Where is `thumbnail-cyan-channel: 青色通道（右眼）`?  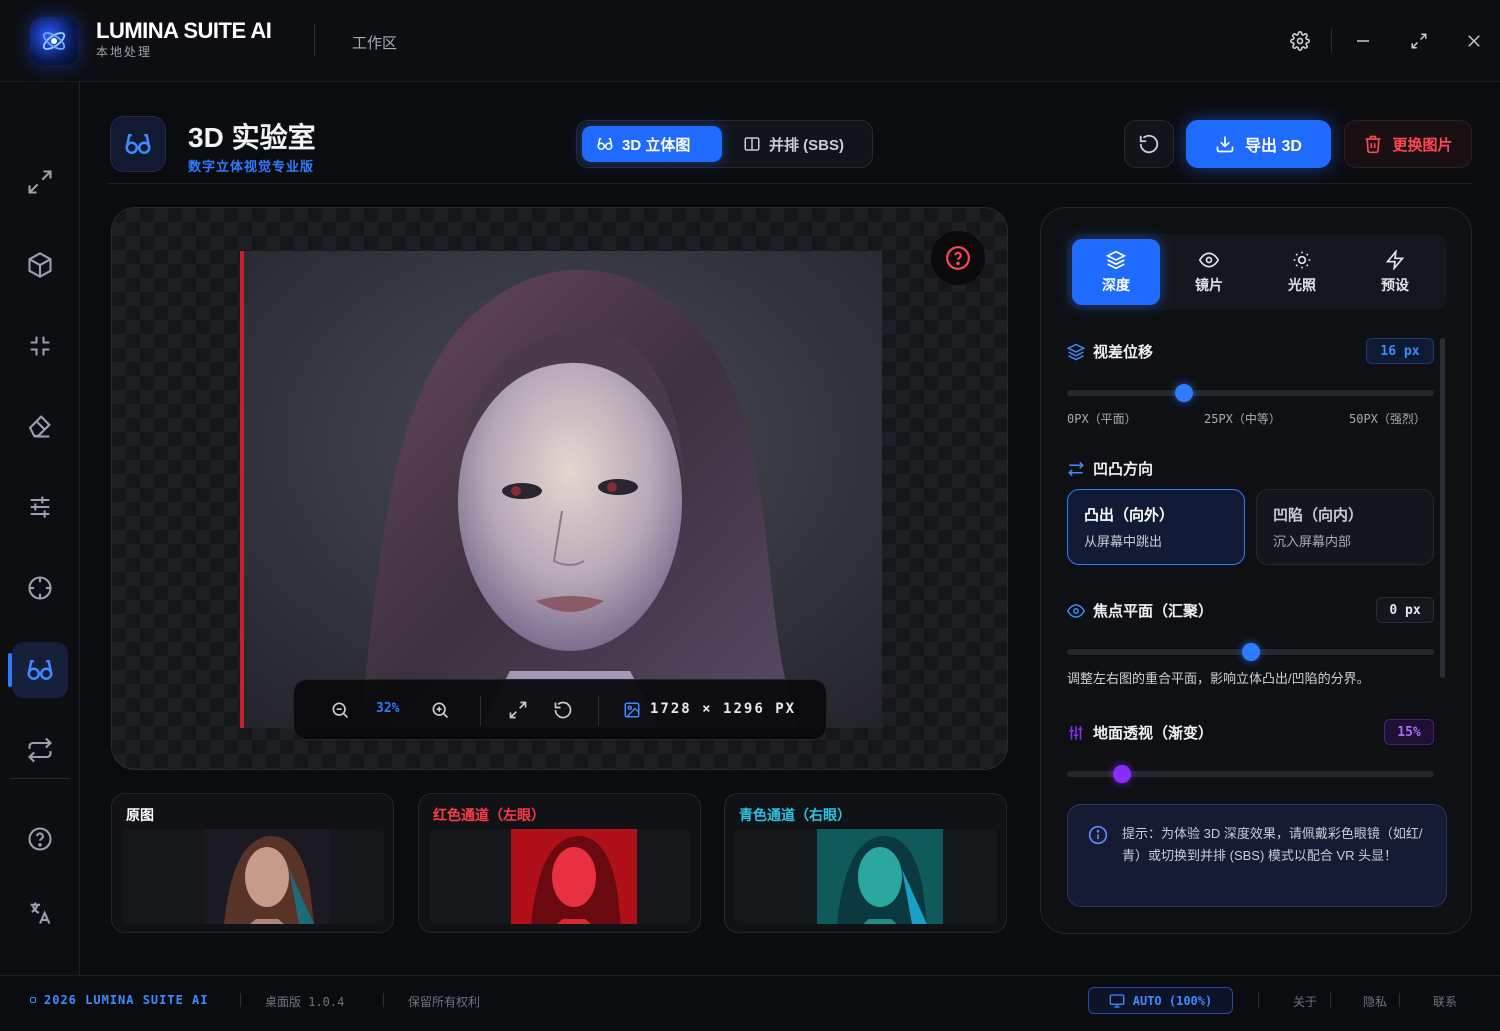
thumbnail-cyan-channel: 青色通道（右眼） is located at coordinates (865, 863).